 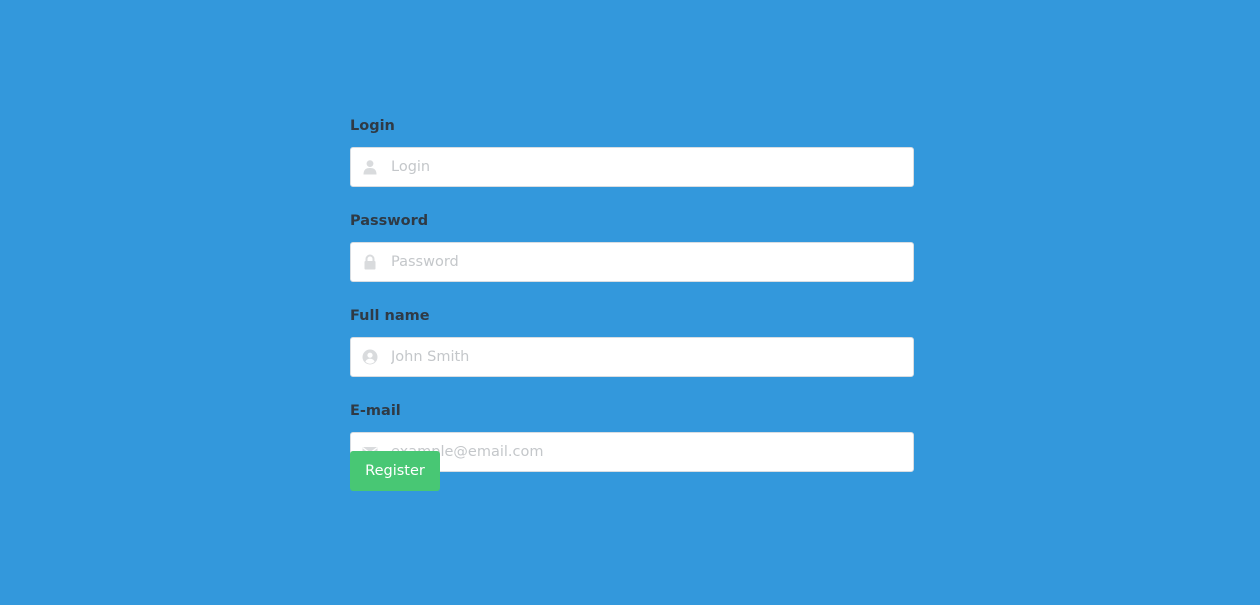 I want to click on login-field-wrapper, so click(x=632, y=167).